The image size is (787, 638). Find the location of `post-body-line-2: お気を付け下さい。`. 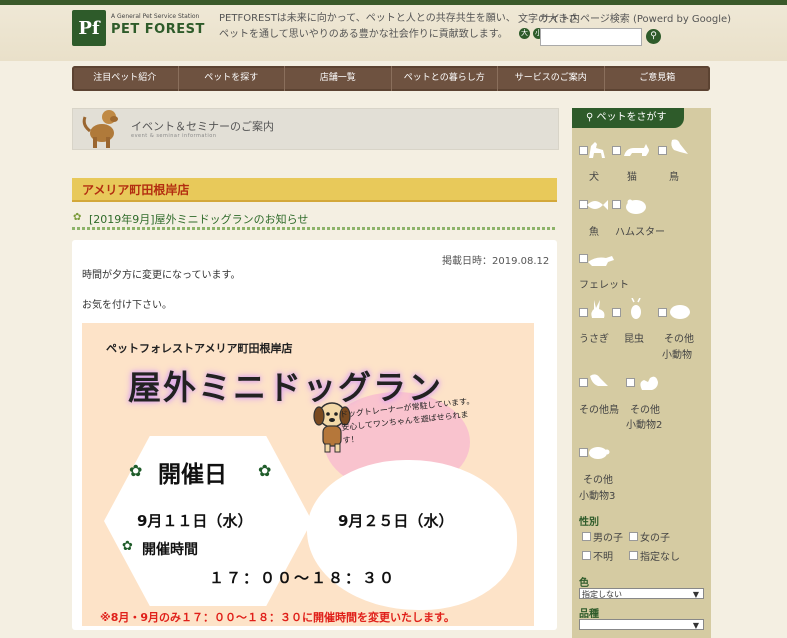

post-body-line-2: お気を付け下さい。 is located at coordinates (127, 305).